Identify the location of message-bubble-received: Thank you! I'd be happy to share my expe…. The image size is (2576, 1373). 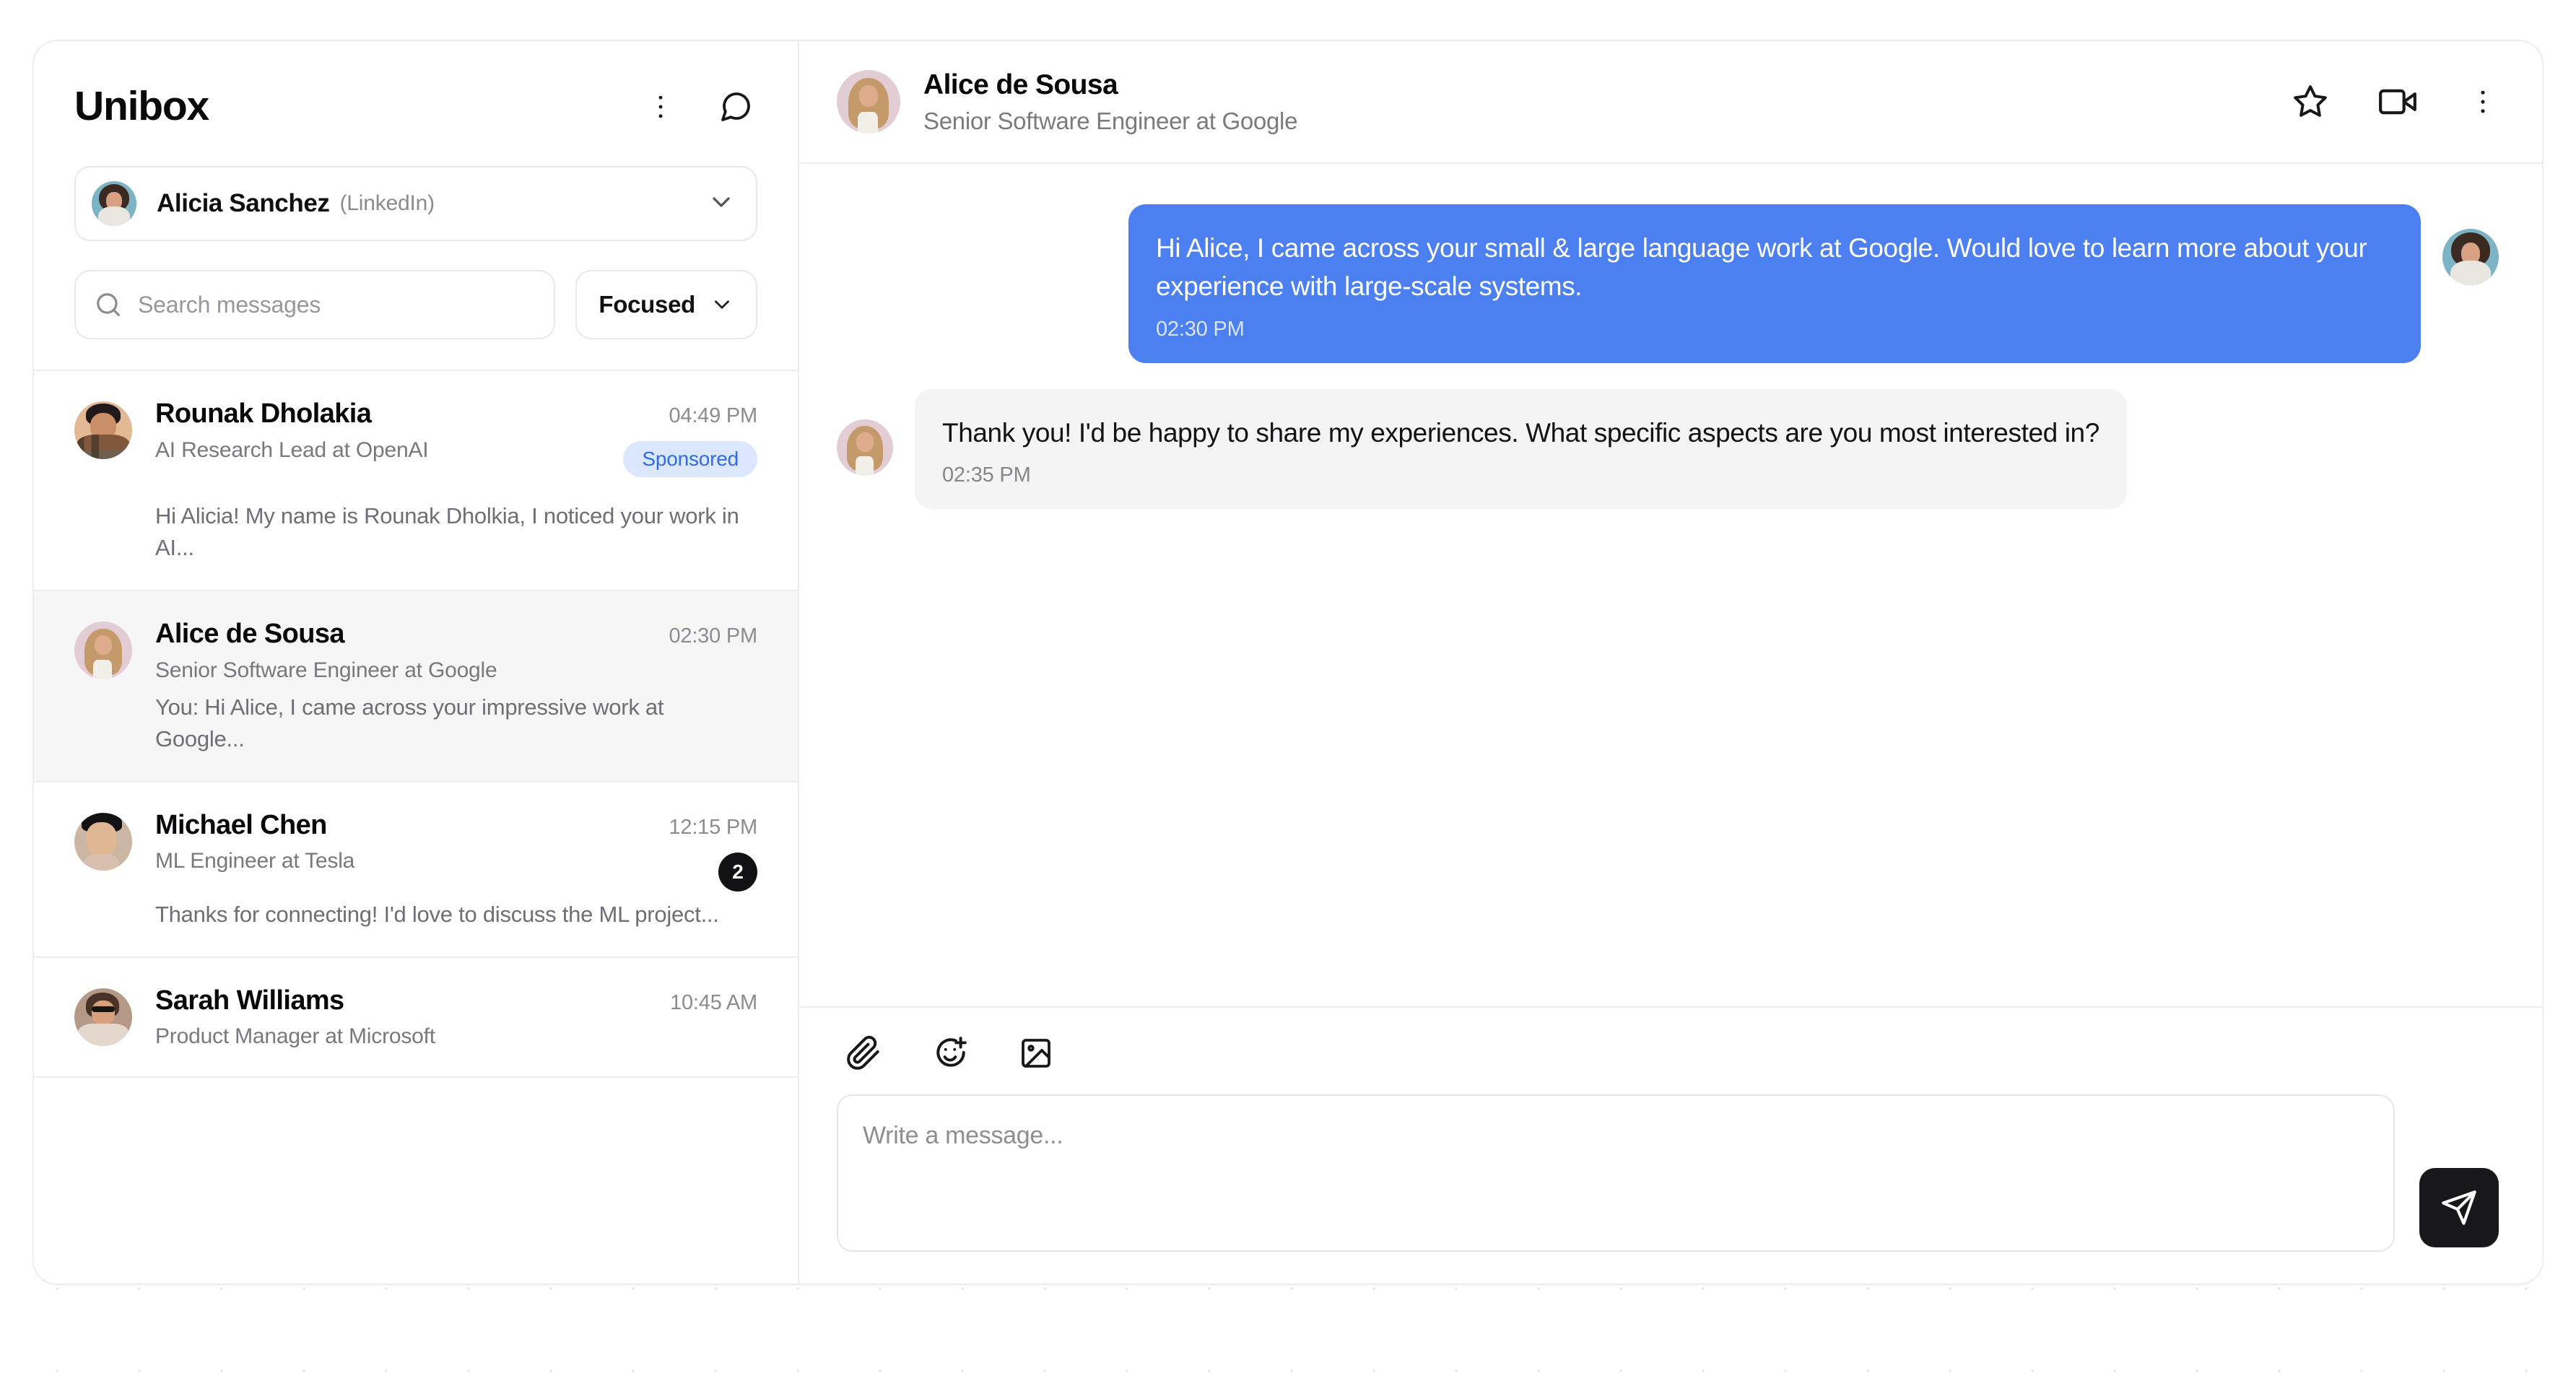
(1521, 448).